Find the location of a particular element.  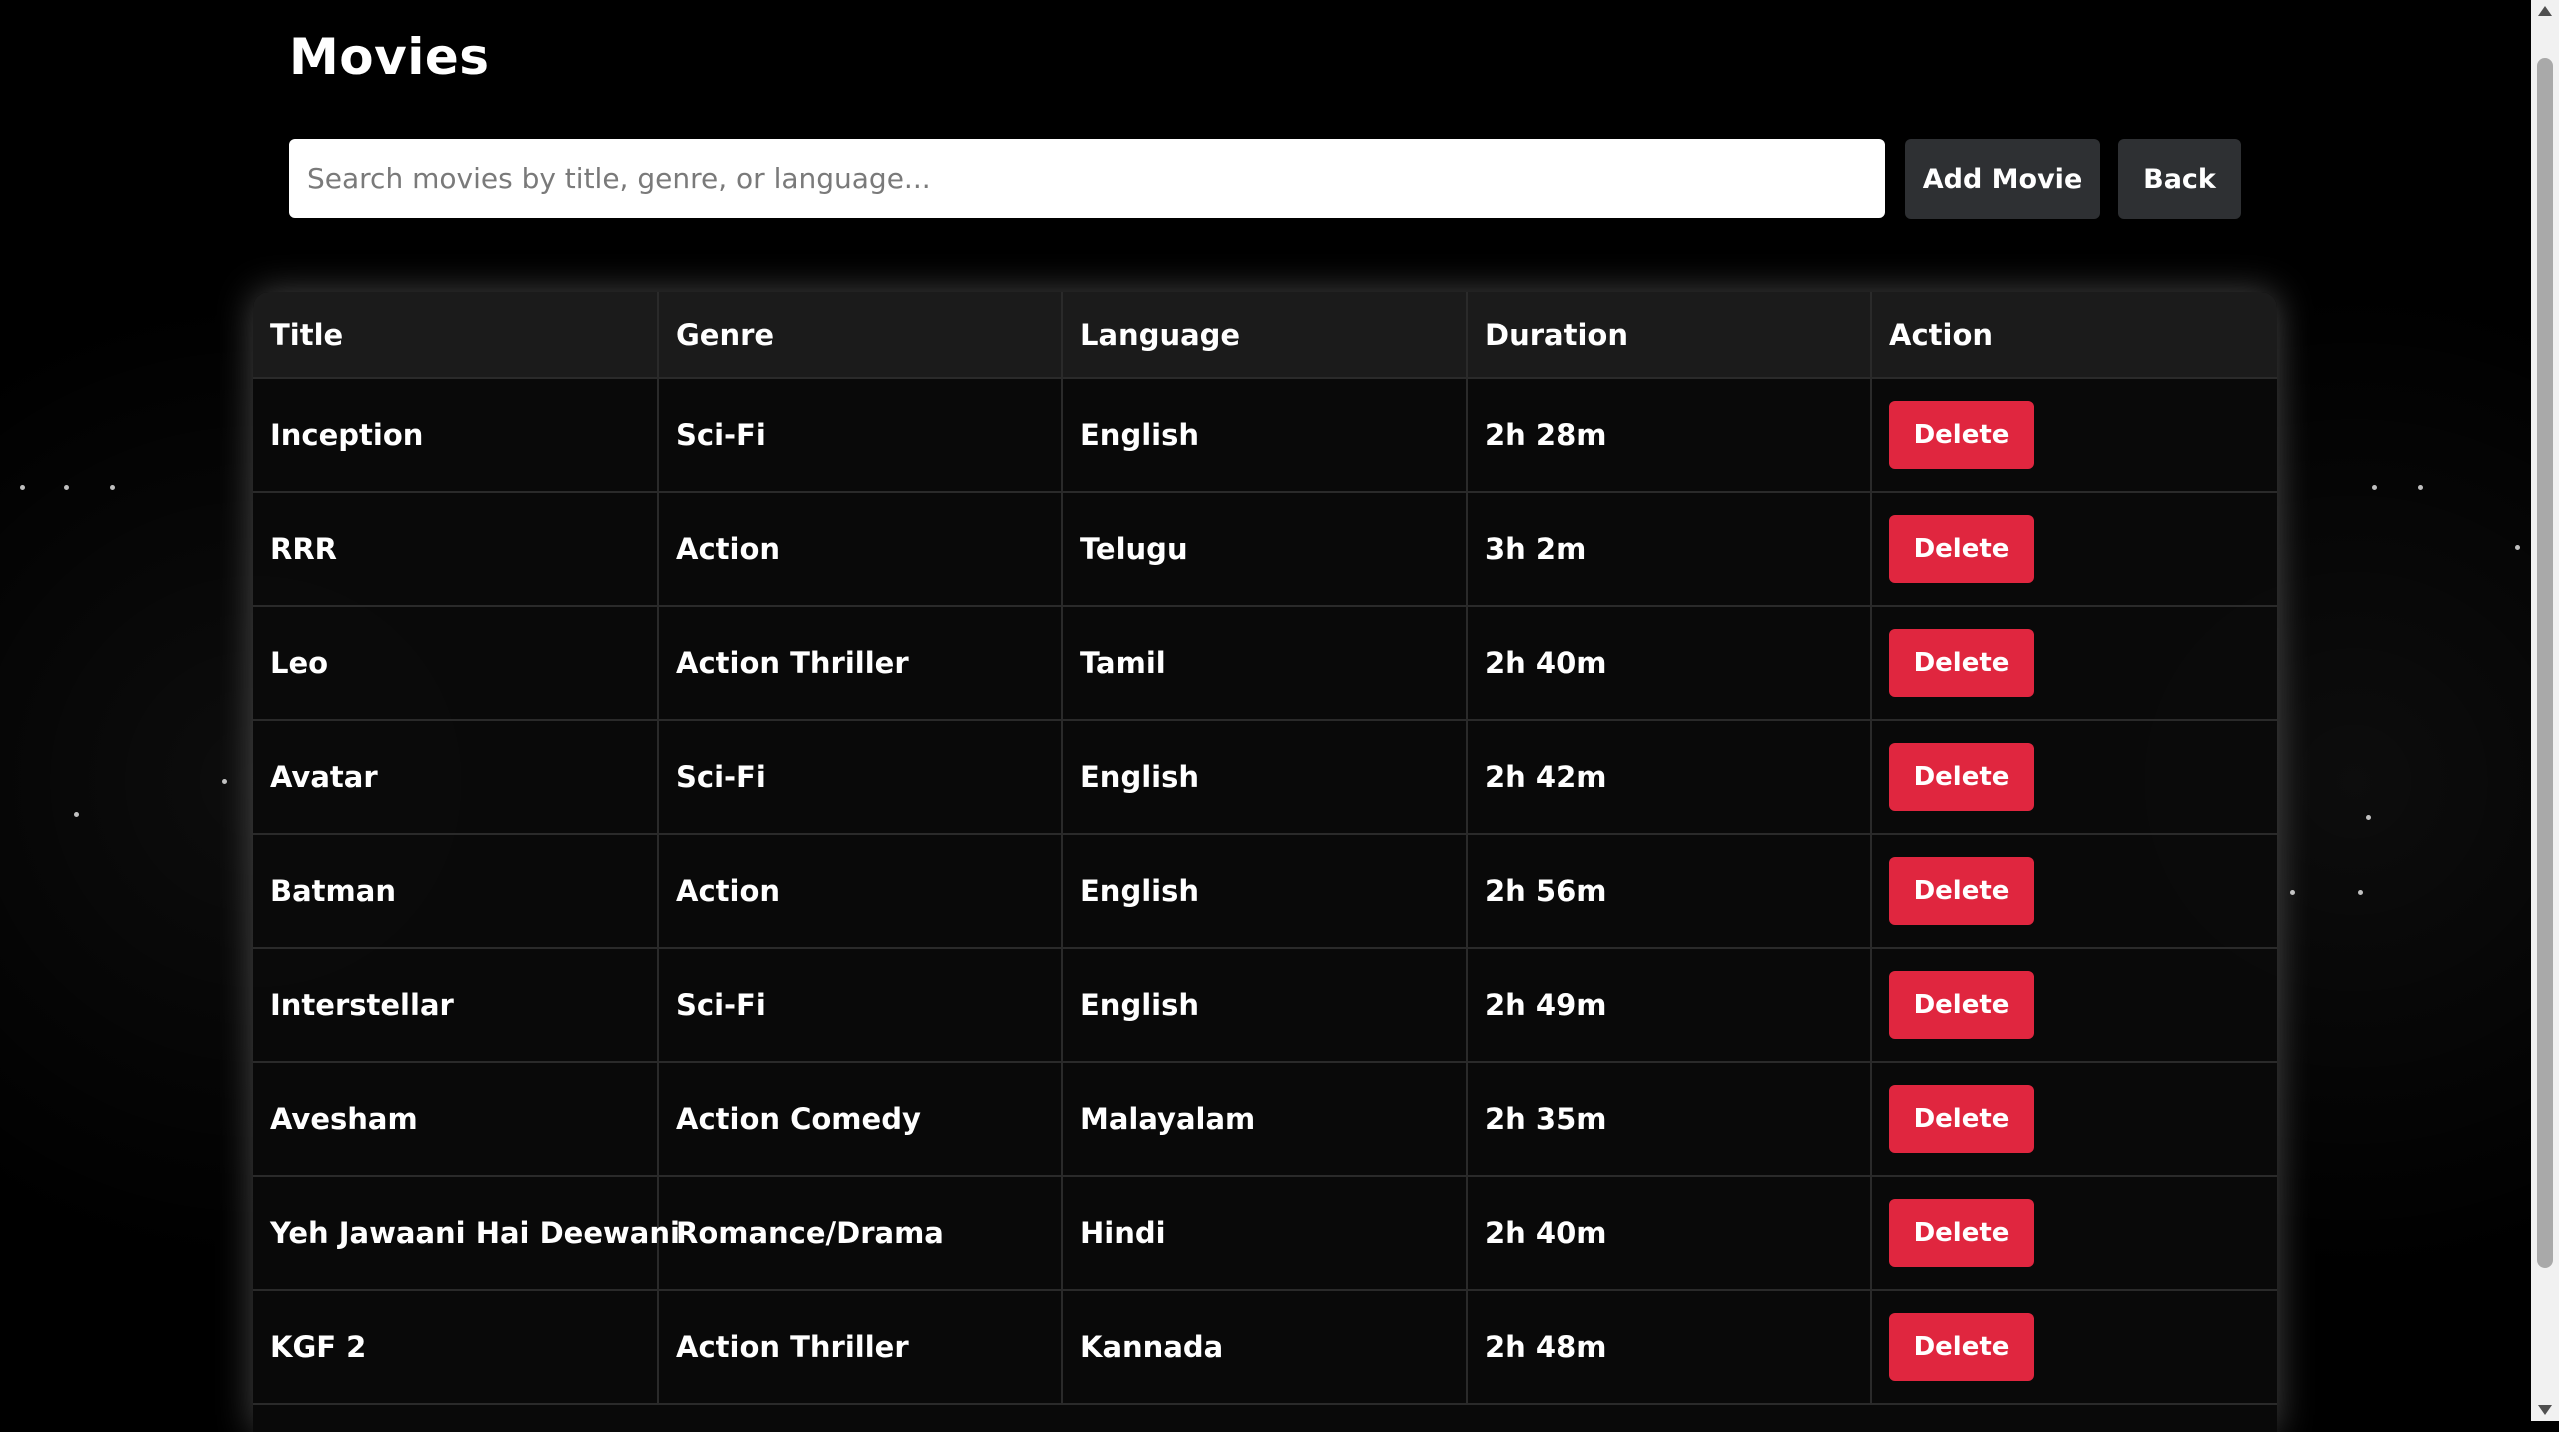

cell-duration: 2h 28m is located at coordinates (1669, 435).